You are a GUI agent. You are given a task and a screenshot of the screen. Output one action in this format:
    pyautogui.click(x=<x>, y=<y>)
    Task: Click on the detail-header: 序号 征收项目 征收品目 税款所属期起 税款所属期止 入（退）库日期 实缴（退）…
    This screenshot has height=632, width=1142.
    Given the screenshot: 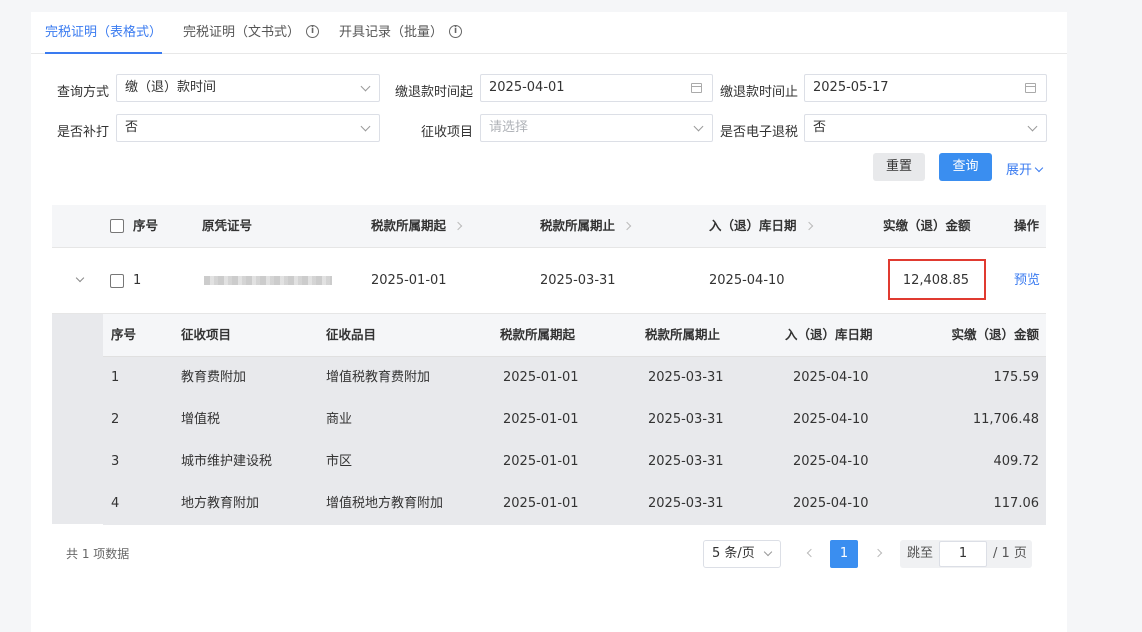 What is the action you would take?
    pyautogui.click(x=574, y=335)
    